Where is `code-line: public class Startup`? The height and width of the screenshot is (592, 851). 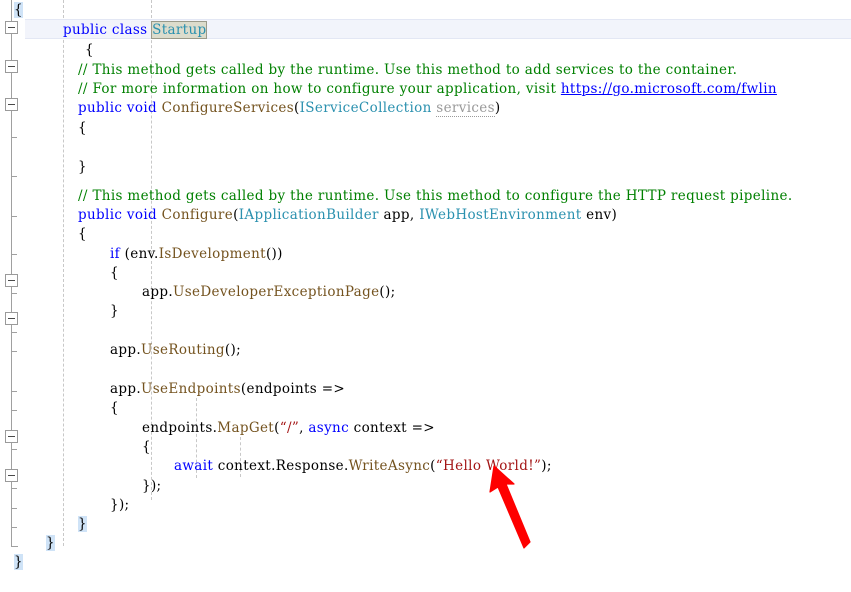 code-line: public class Startup is located at coordinates (135, 30).